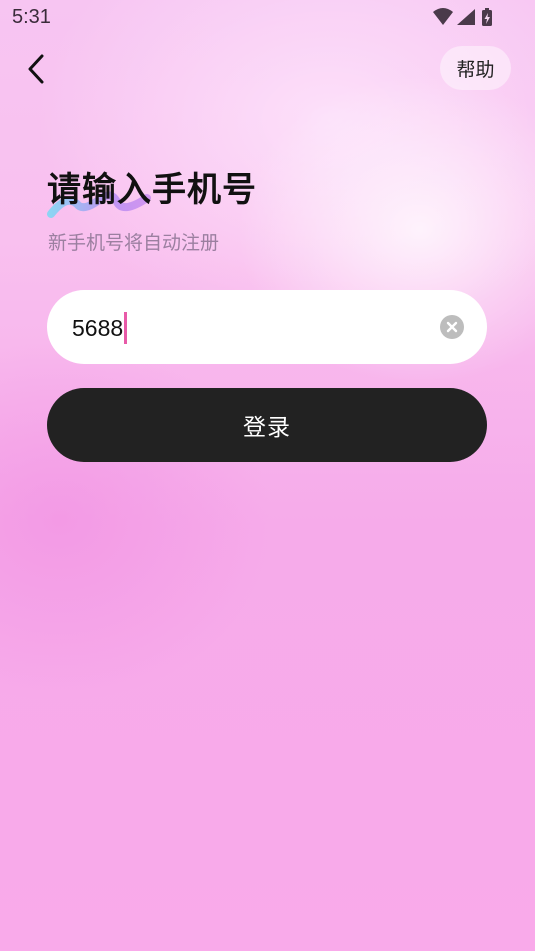  What do you see at coordinates (443, 16) in the screenshot?
I see `wifi-icon` at bounding box center [443, 16].